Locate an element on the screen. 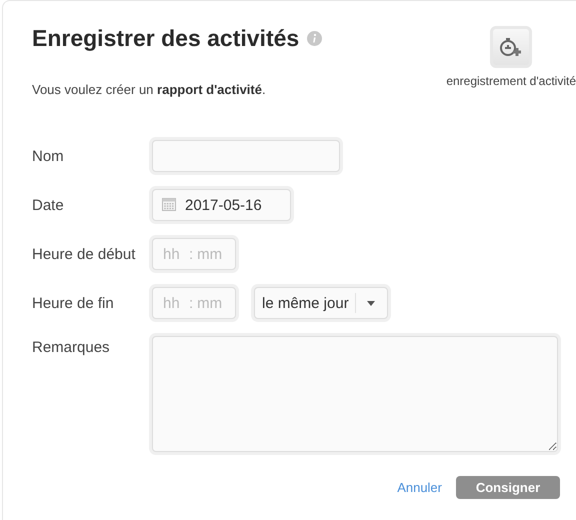 The width and height of the screenshot is (576, 520). field-label: Remarques is located at coordinates (71, 347).